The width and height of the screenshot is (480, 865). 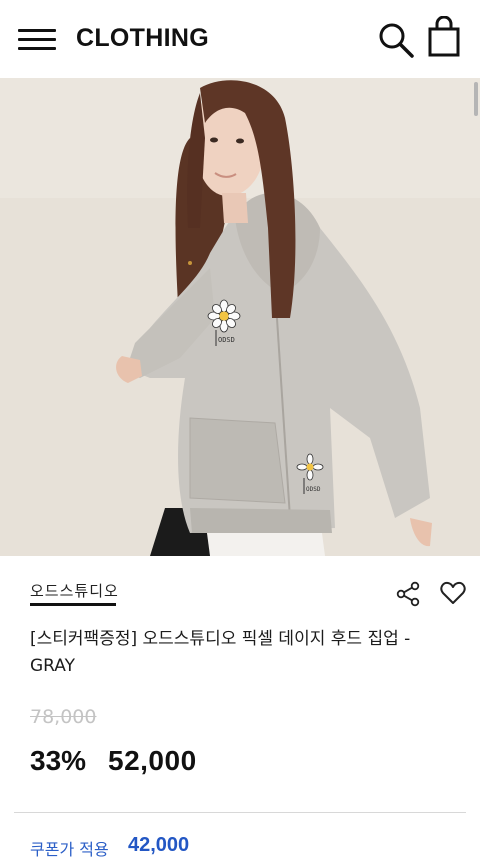 What do you see at coordinates (453, 593) in the screenshot?
I see `heart-icon` at bounding box center [453, 593].